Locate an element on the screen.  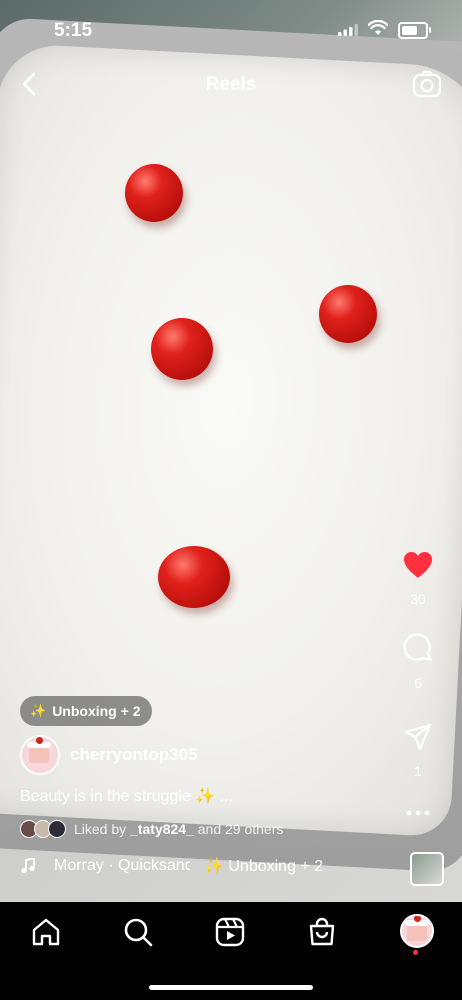
wifi-icon is located at coordinates (378, 27).